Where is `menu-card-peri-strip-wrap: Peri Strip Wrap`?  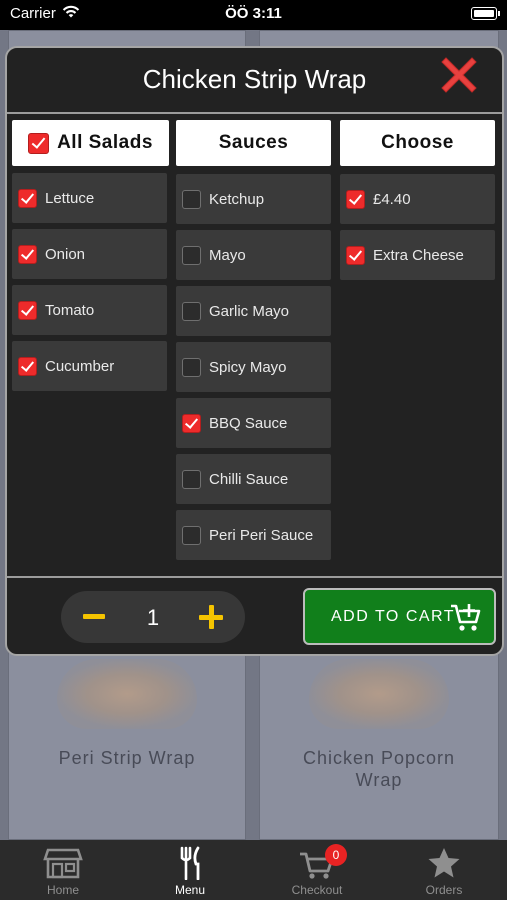
menu-card-peri-strip-wrap: Peri Strip Wrap is located at coordinates (127, 745).